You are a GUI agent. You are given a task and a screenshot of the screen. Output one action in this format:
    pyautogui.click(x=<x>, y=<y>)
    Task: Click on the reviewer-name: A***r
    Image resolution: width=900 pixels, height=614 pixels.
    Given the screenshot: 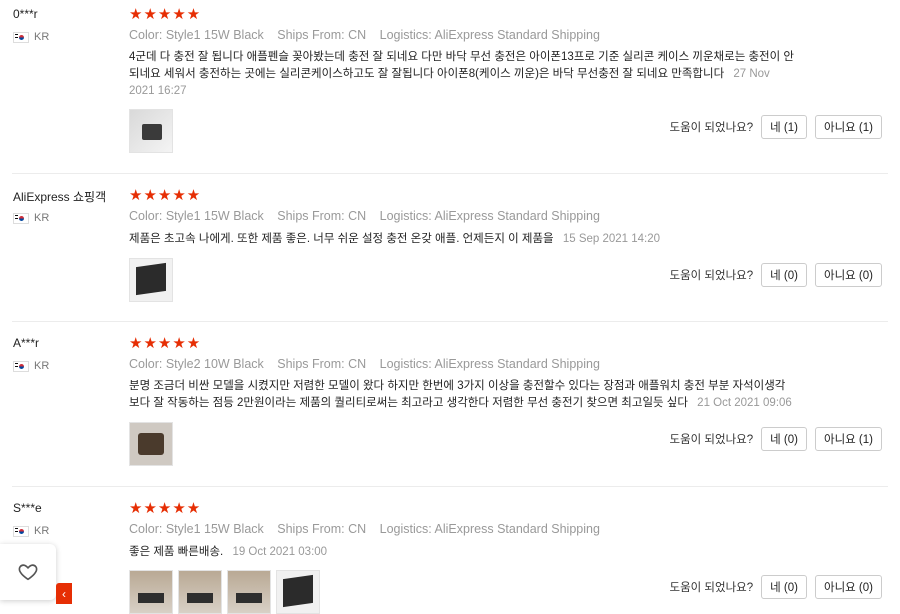 What is the action you would take?
    pyautogui.click(x=26, y=343)
    